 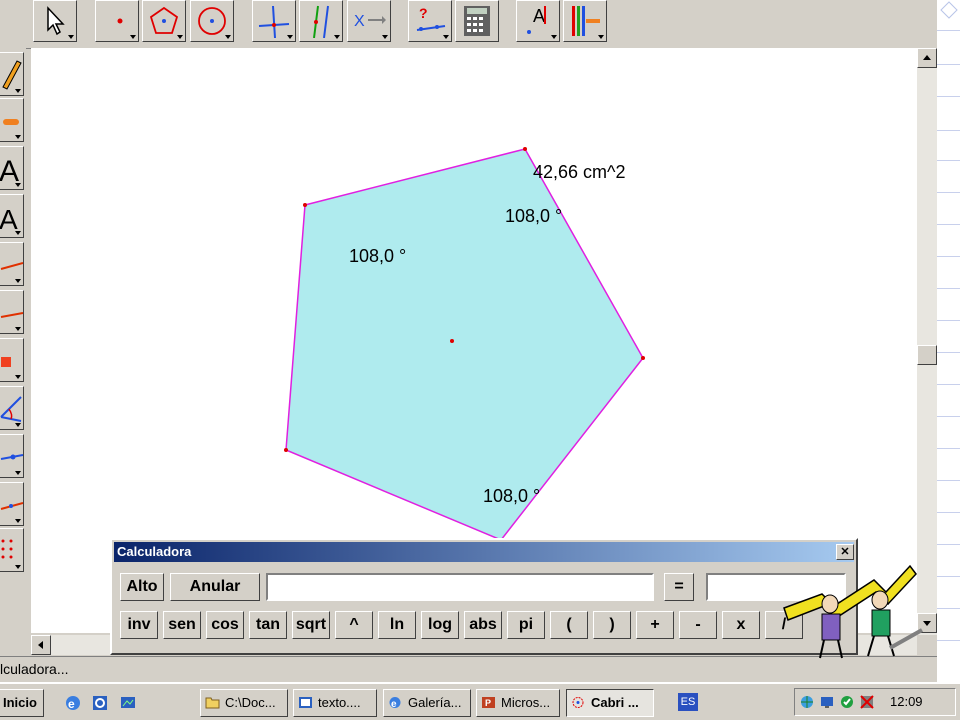 What do you see at coordinates (12, 216) in the screenshot?
I see `text-size-button: A` at bounding box center [12, 216].